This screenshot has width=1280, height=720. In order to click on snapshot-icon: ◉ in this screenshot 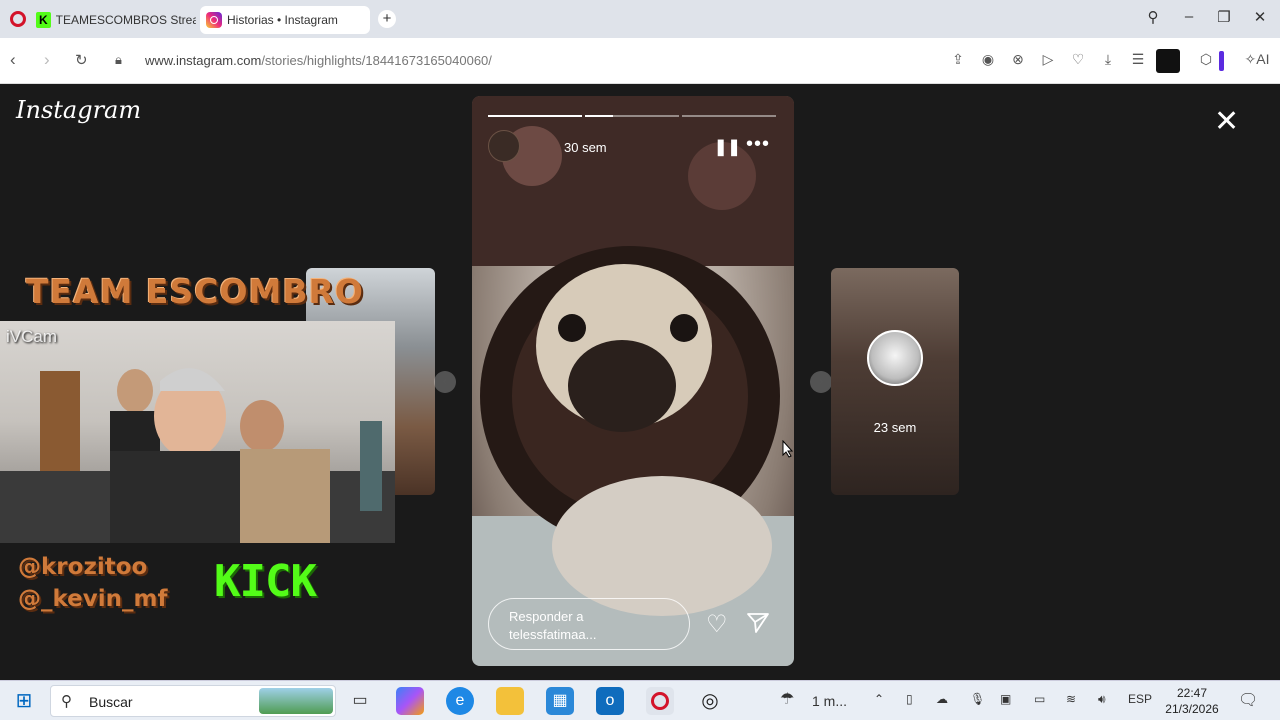, I will do `click(988, 59)`.